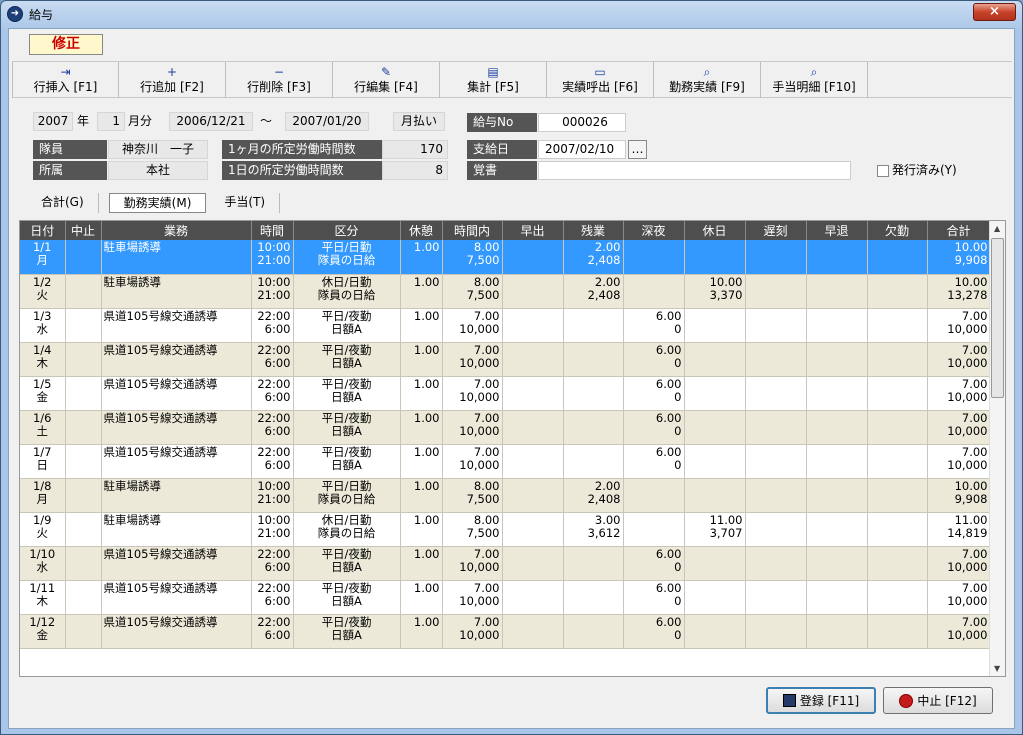 This screenshot has height=735, width=1023. Describe the element at coordinates (959, 291) in the screenshot. I see `table-cell: 10.00 13,278` at that location.